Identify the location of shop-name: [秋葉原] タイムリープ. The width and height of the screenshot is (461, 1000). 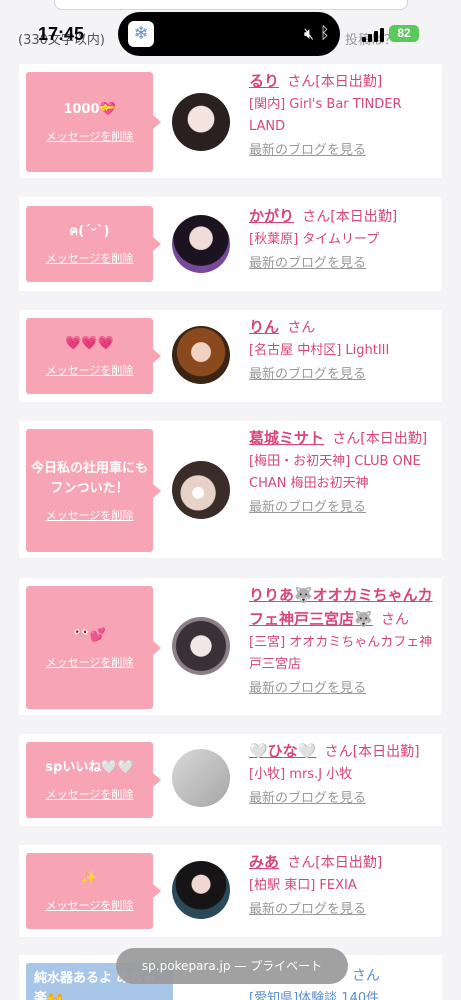
(314, 239).